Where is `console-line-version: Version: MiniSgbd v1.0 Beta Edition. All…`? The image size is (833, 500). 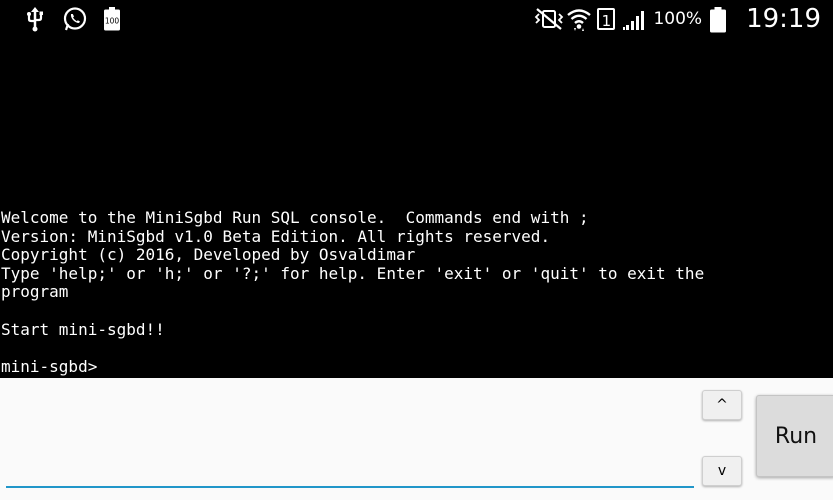 console-line-version: Version: MiniSgbd v1.0 Beta Edition. All… is located at coordinates (276, 236).